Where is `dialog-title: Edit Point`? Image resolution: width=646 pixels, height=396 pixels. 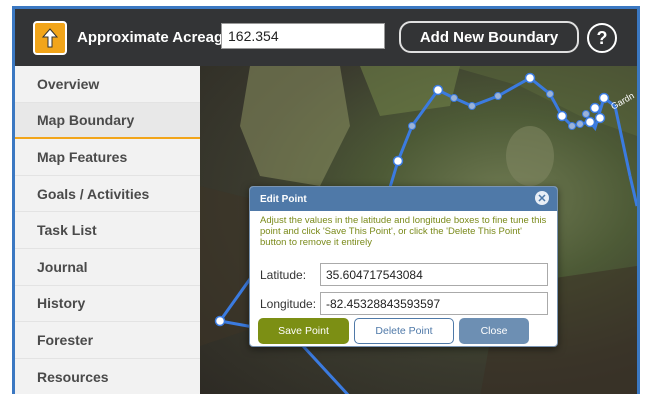
dialog-title: Edit Point is located at coordinates (283, 199).